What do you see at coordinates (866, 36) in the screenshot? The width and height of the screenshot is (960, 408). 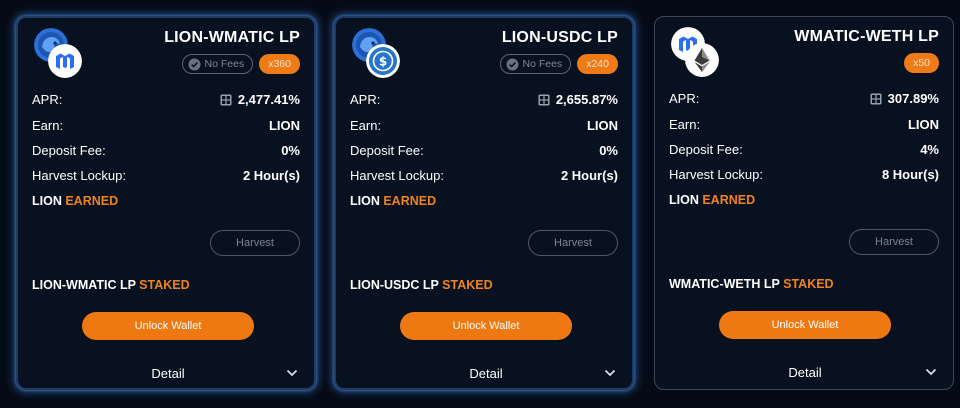 I see `pair-title: WMATIC-WETH LP` at bounding box center [866, 36].